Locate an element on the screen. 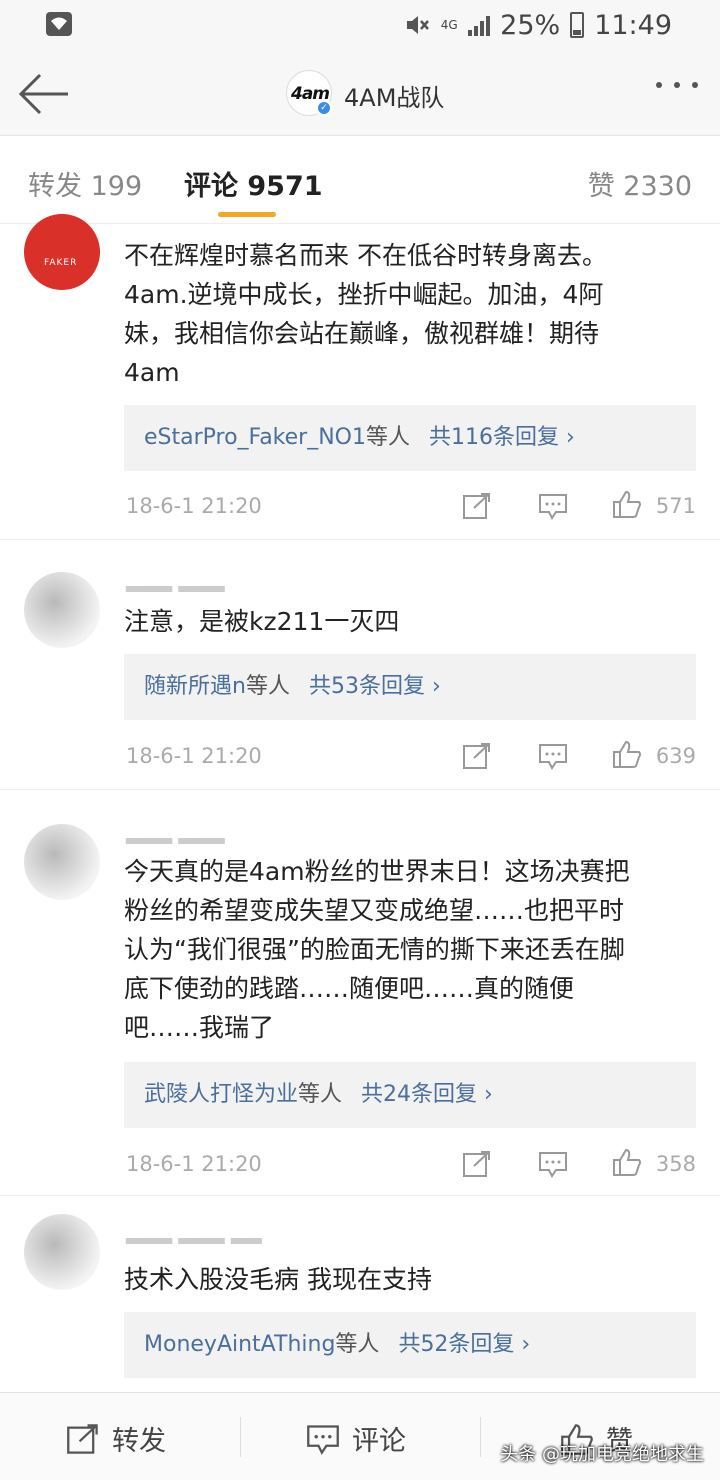  reply-count: 共24条回复 › is located at coordinates (427, 1094).